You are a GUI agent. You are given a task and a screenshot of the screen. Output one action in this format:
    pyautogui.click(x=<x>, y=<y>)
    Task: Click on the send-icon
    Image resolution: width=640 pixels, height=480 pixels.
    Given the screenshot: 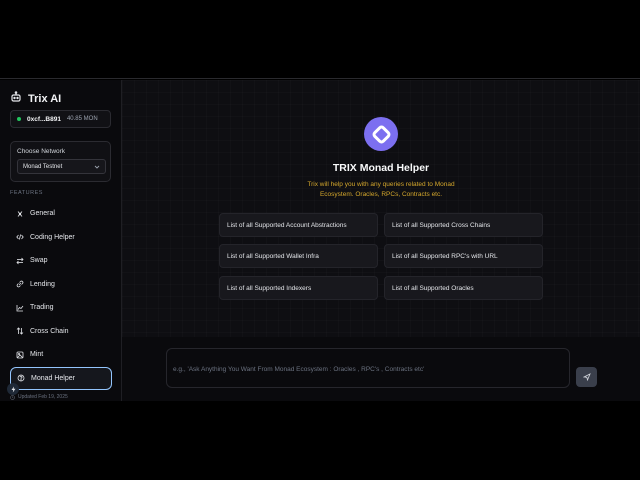 What is the action you would take?
    pyautogui.click(x=586, y=377)
    